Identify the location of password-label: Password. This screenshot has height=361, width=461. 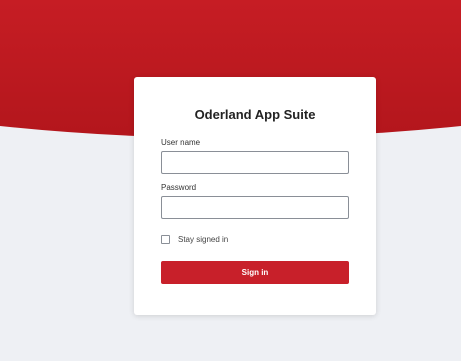
(179, 187).